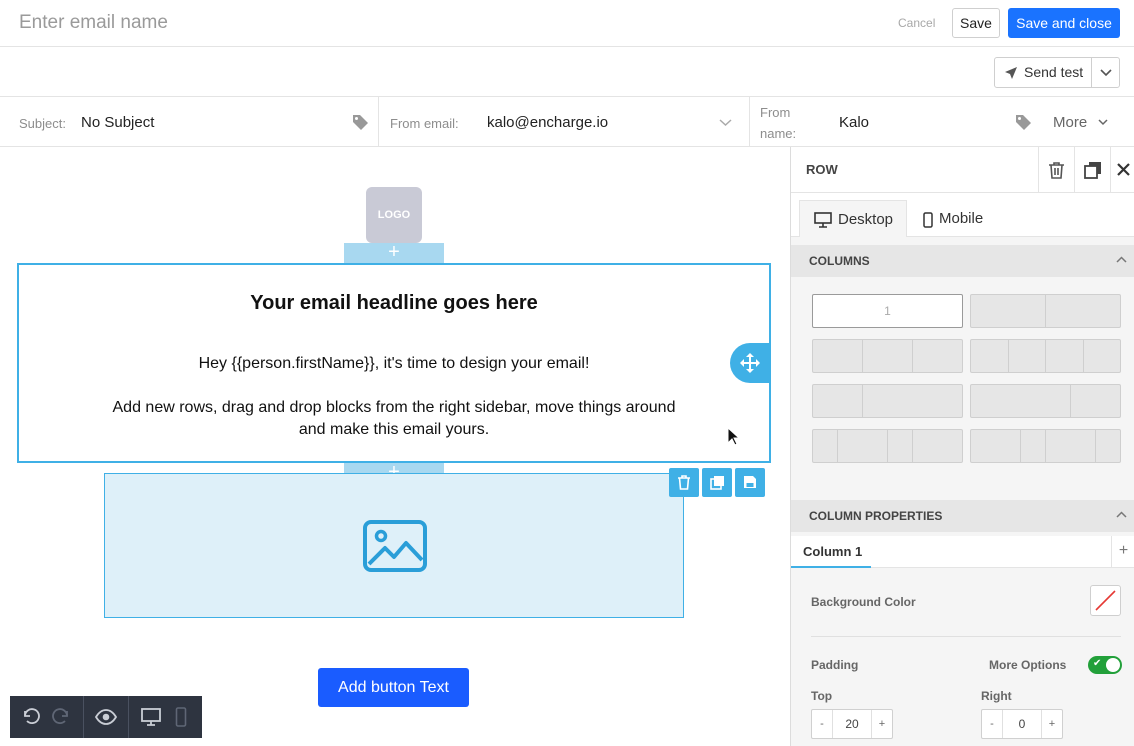  I want to click on save-button: Save, so click(976, 23).